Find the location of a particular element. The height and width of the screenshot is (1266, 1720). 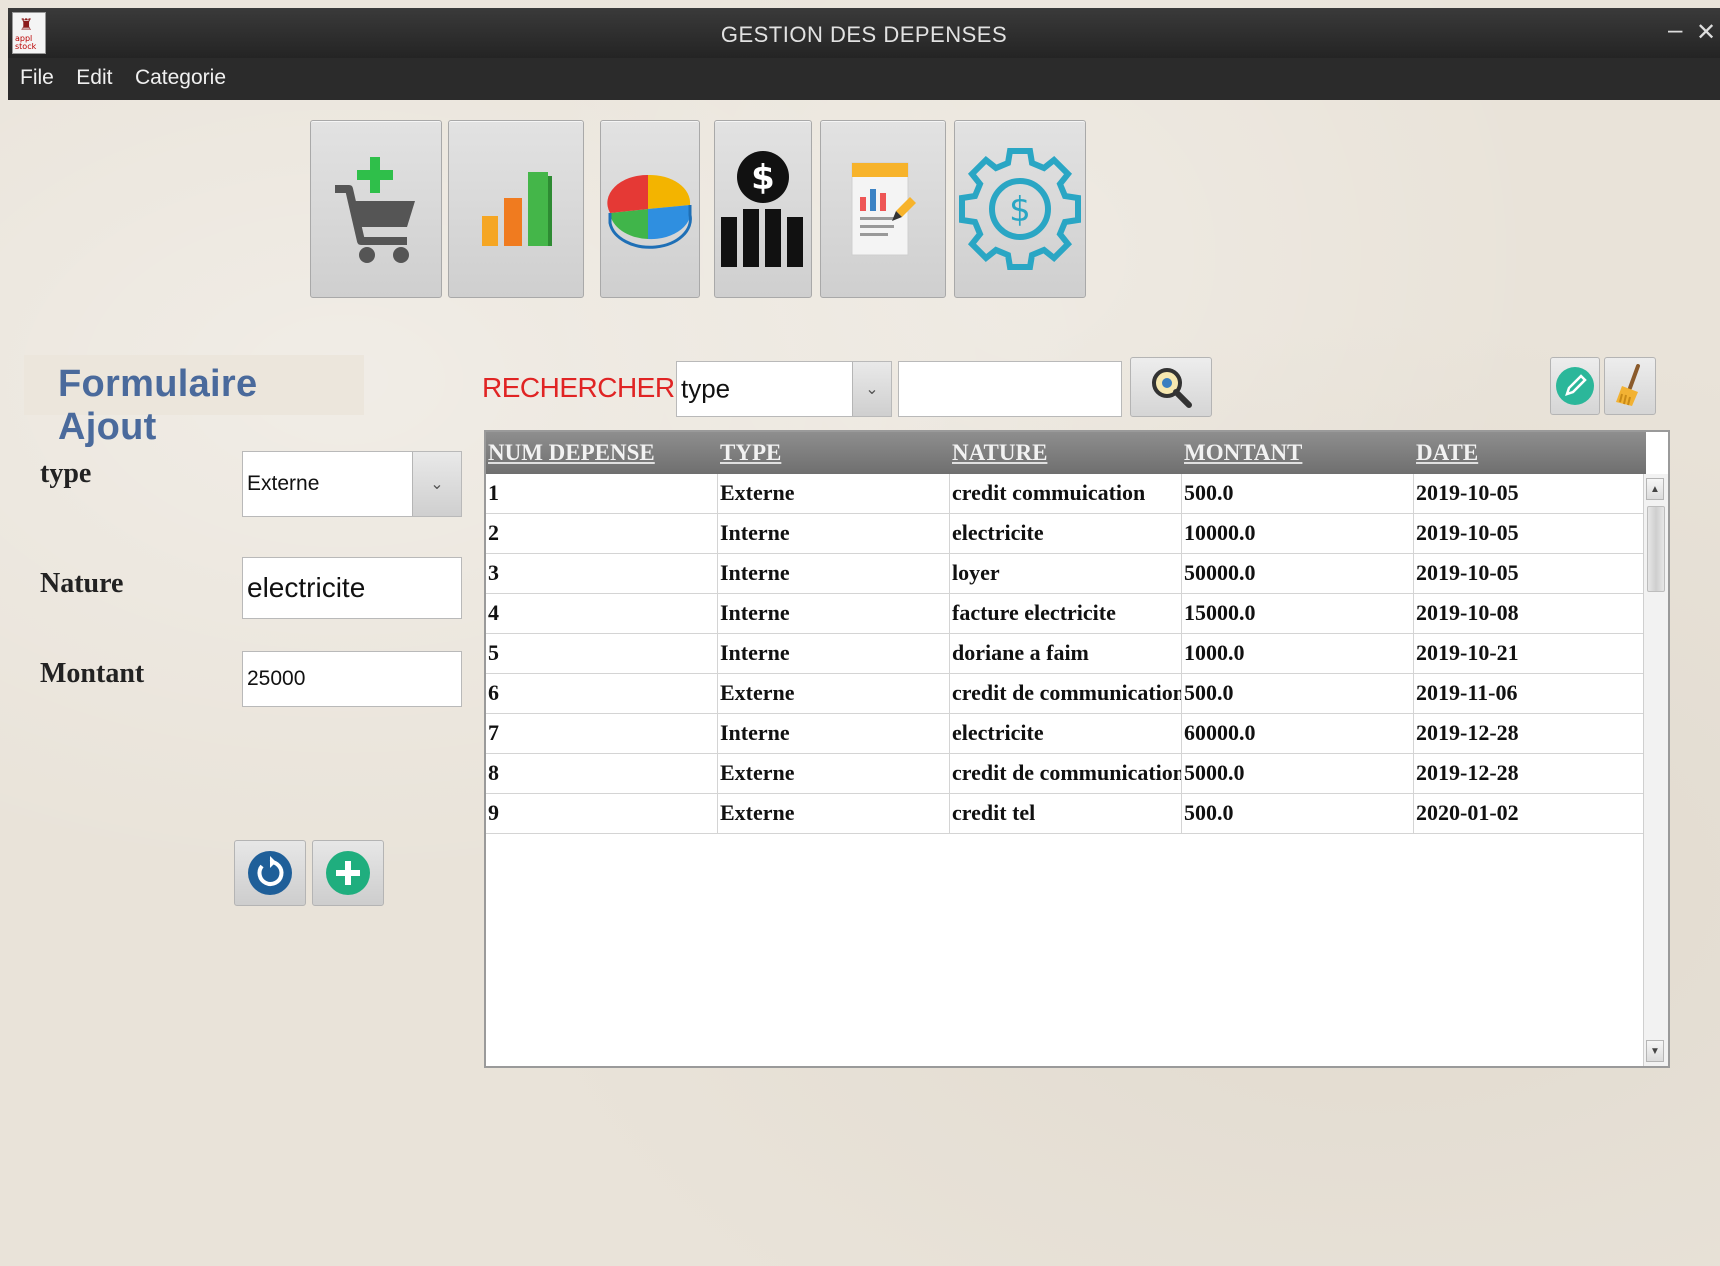

dollar-stats-icon: $ is located at coordinates (762, 209).